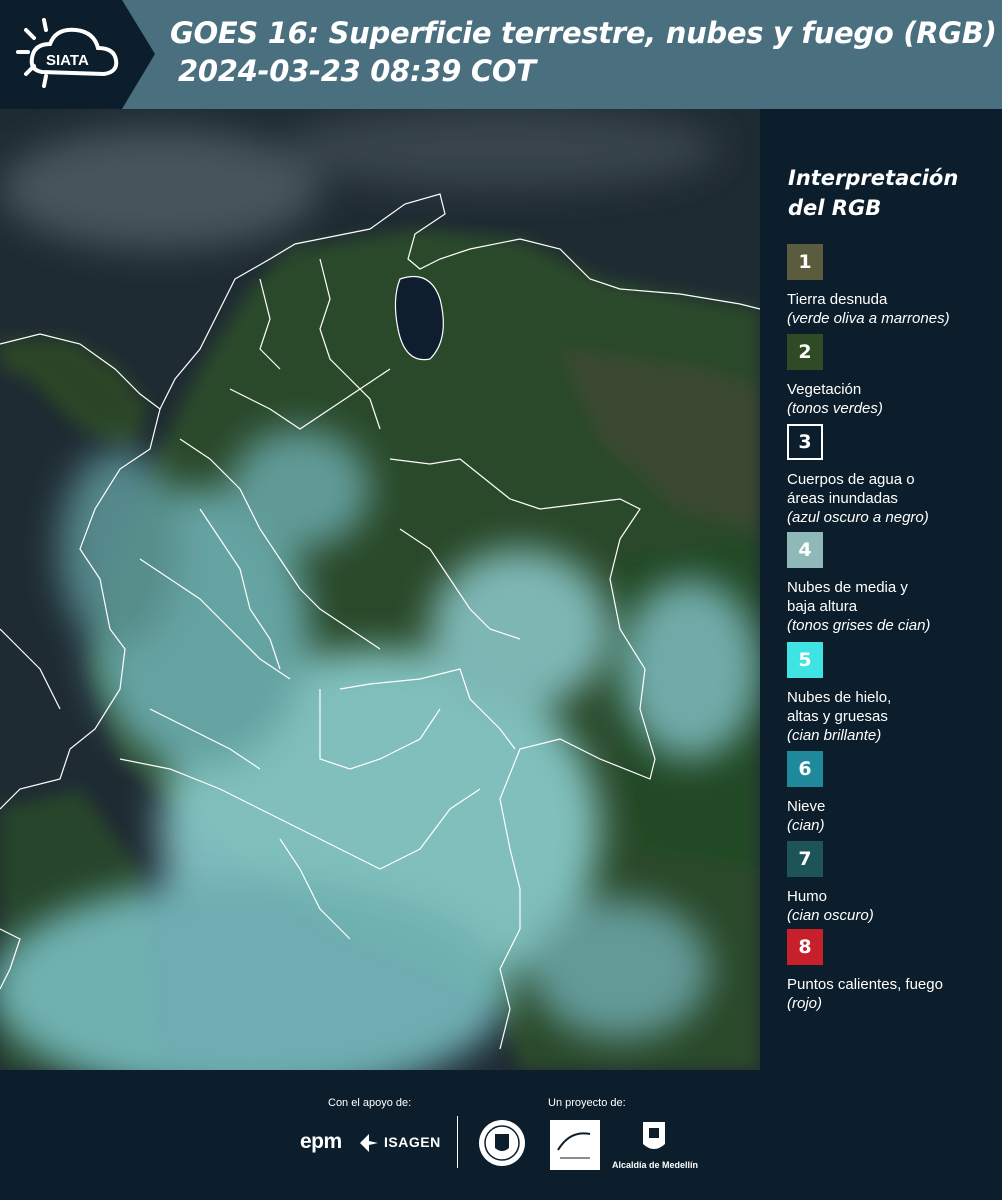 The height and width of the screenshot is (1200, 1002). What do you see at coordinates (837, 299) in the screenshot?
I see `legend-label: Tierra desnuda` at bounding box center [837, 299].